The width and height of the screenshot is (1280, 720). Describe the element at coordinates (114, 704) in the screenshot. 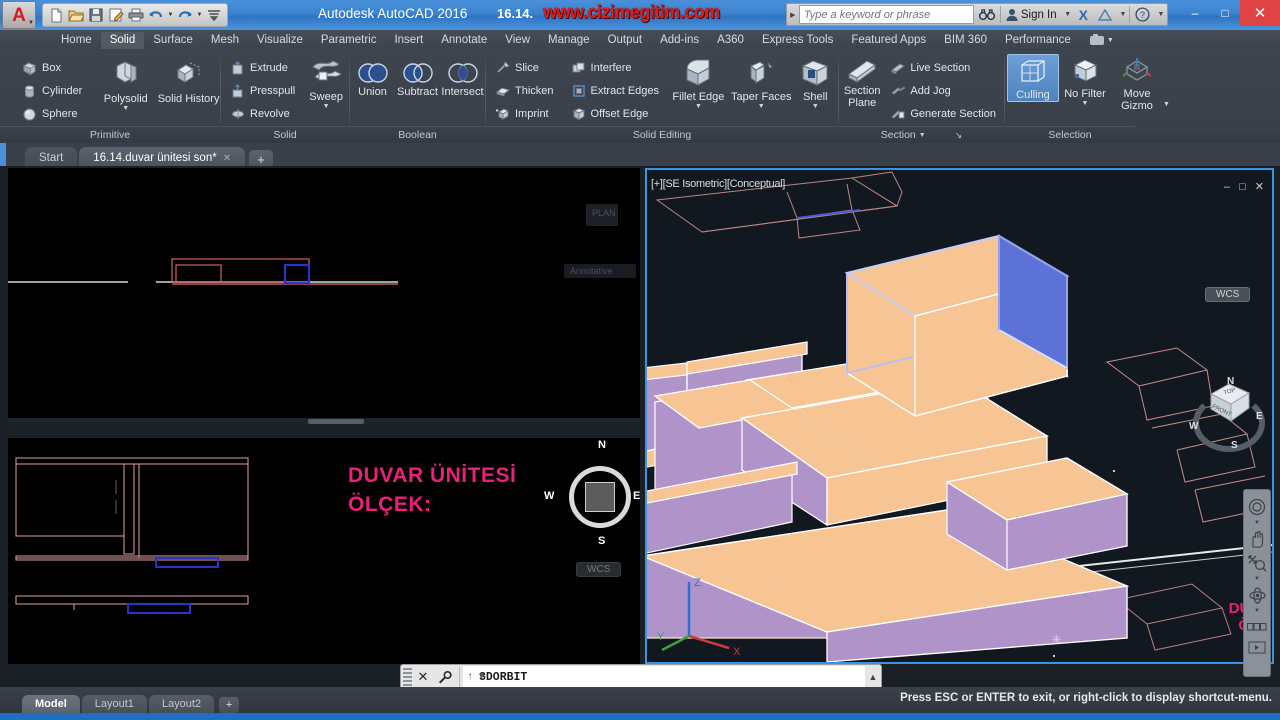

I see `layout-tab-layout1: Layout1` at that location.